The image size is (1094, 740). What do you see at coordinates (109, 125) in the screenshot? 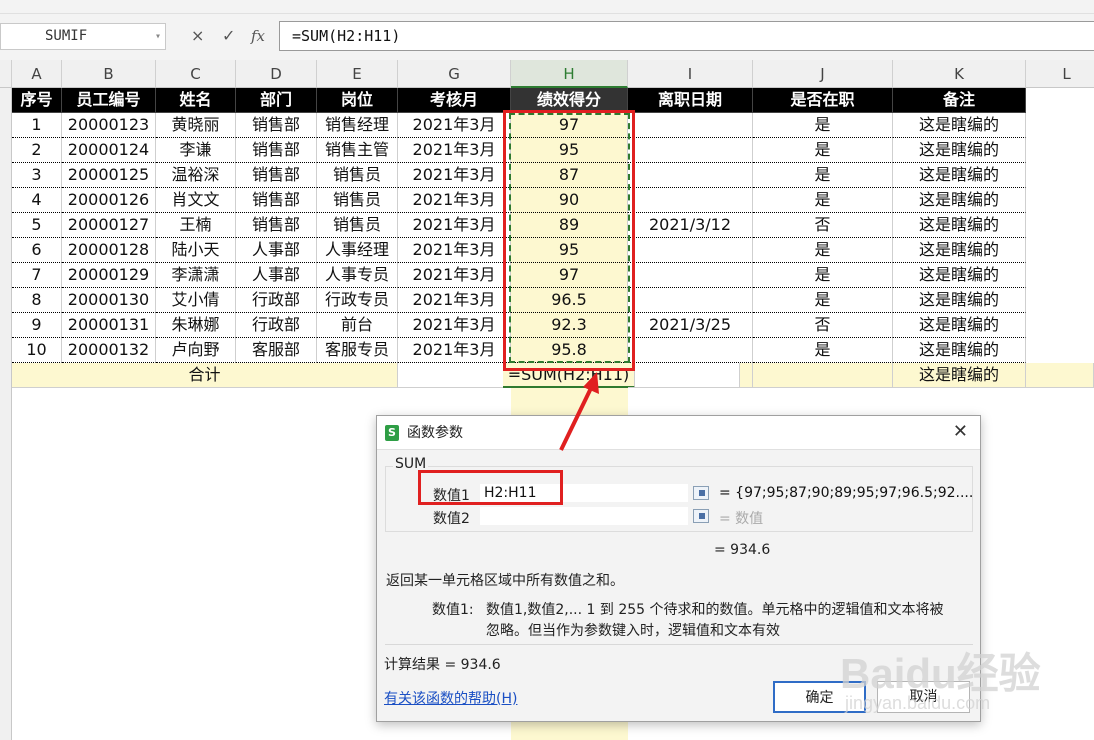
I see `table-cell: 20000123` at bounding box center [109, 125].